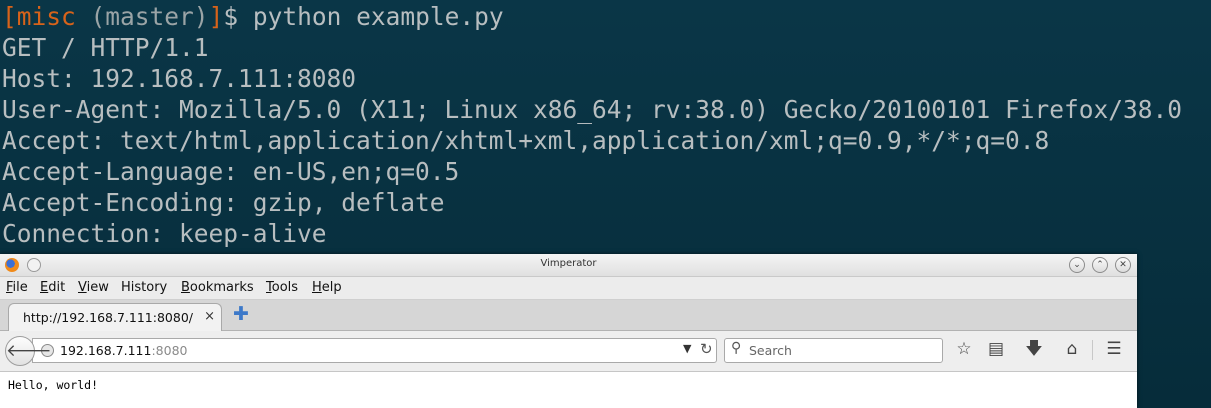 The width and height of the screenshot is (1211, 408). What do you see at coordinates (231, 171) in the screenshot?
I see `terminal-output-line: Accept-Language: en-US,en;q=0.5` at bounding box center [231, 171].